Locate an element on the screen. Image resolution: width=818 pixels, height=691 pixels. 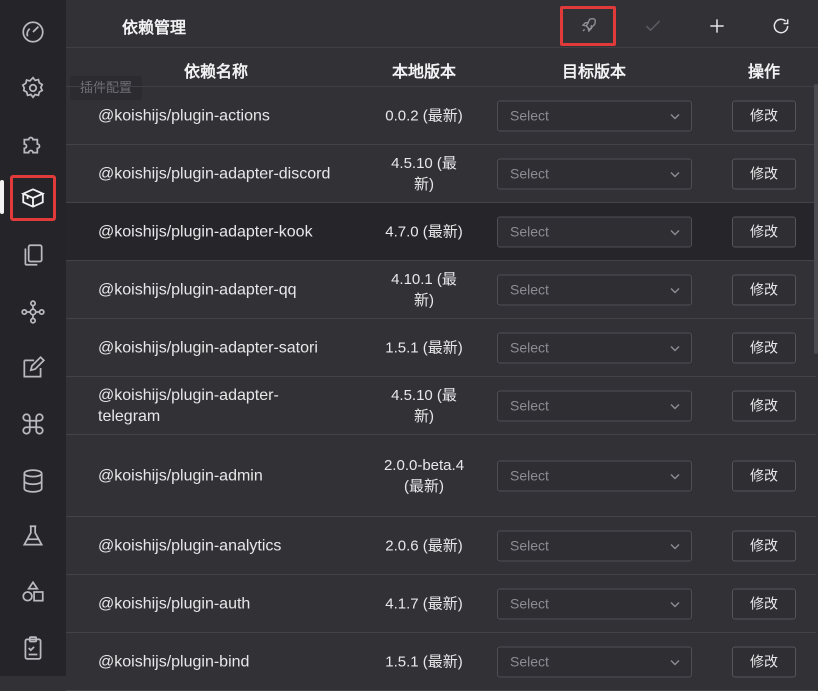
flask-icon is located at coordinates (33, 536).